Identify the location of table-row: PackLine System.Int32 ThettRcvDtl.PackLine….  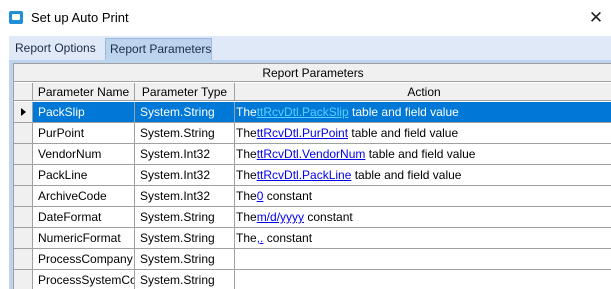
(312, 175).